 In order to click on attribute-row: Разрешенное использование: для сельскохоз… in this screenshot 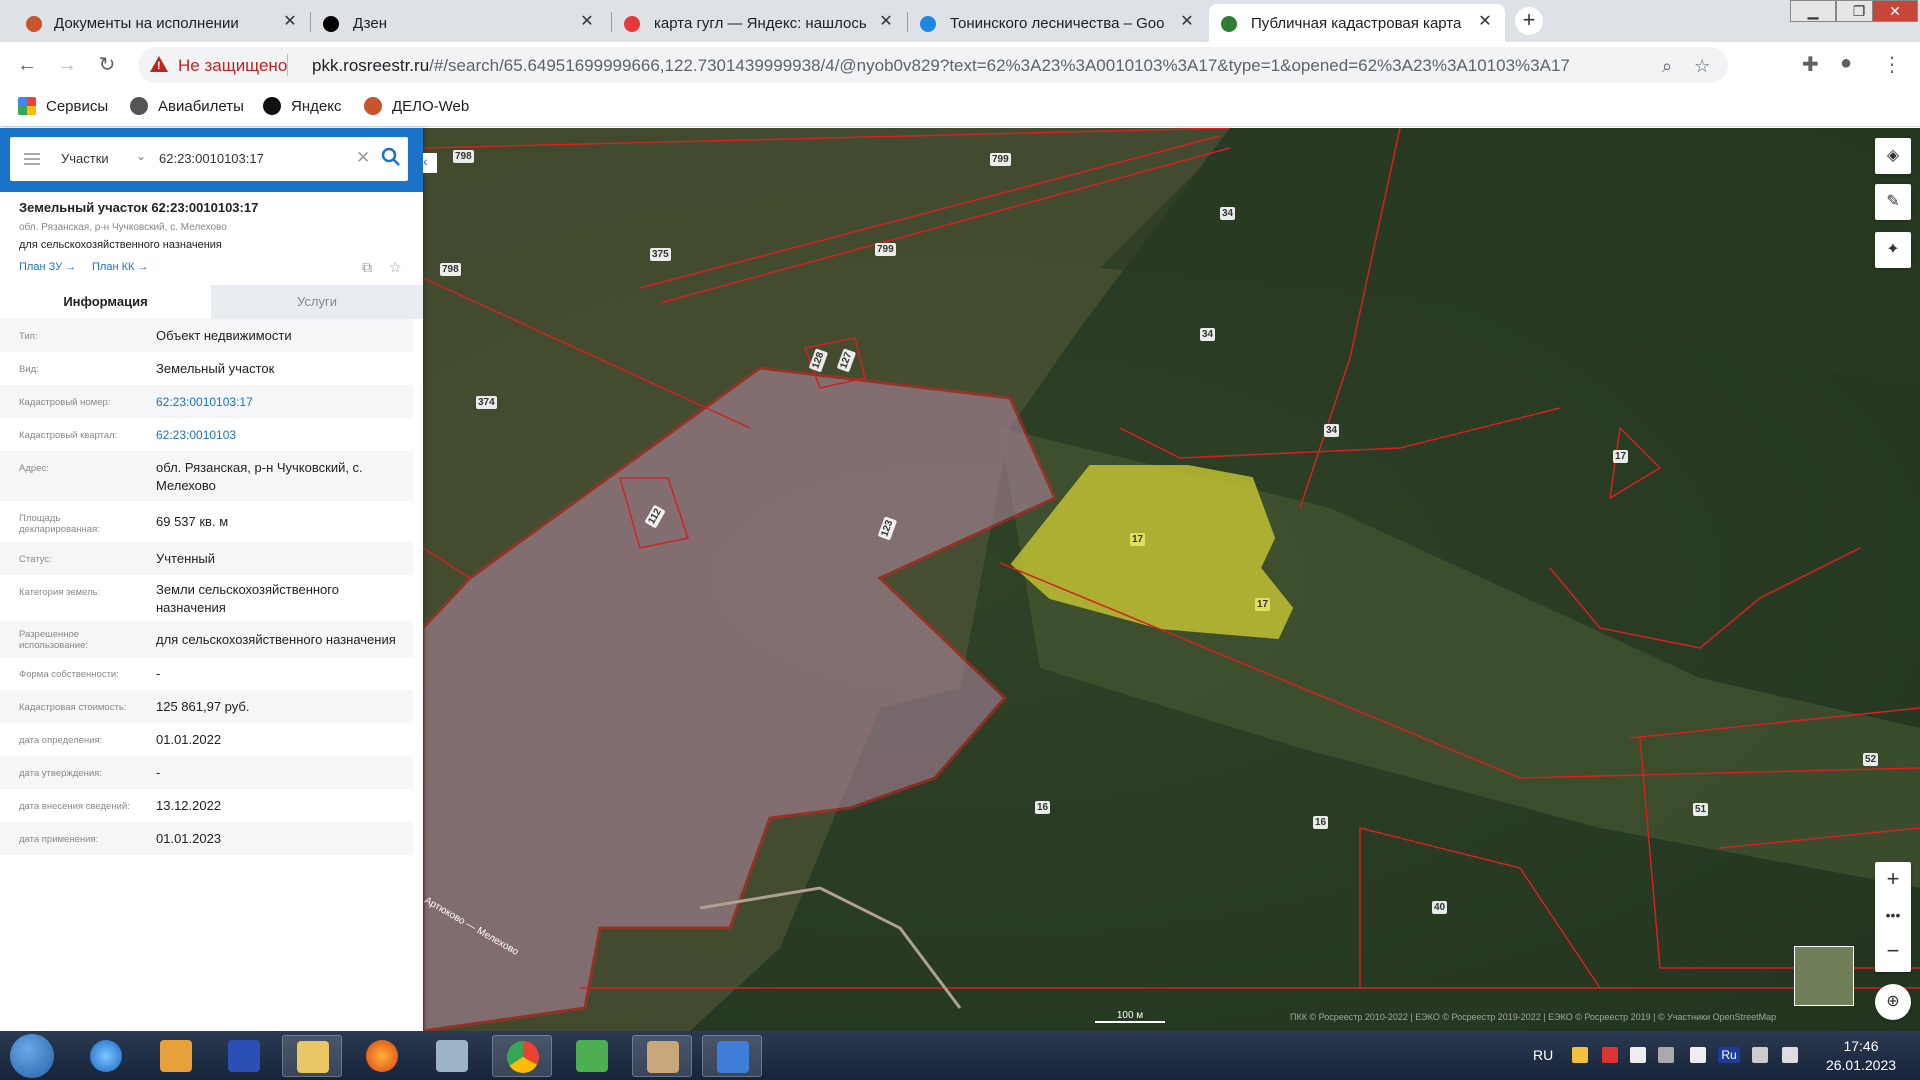, I will do `click(206, 639)`.